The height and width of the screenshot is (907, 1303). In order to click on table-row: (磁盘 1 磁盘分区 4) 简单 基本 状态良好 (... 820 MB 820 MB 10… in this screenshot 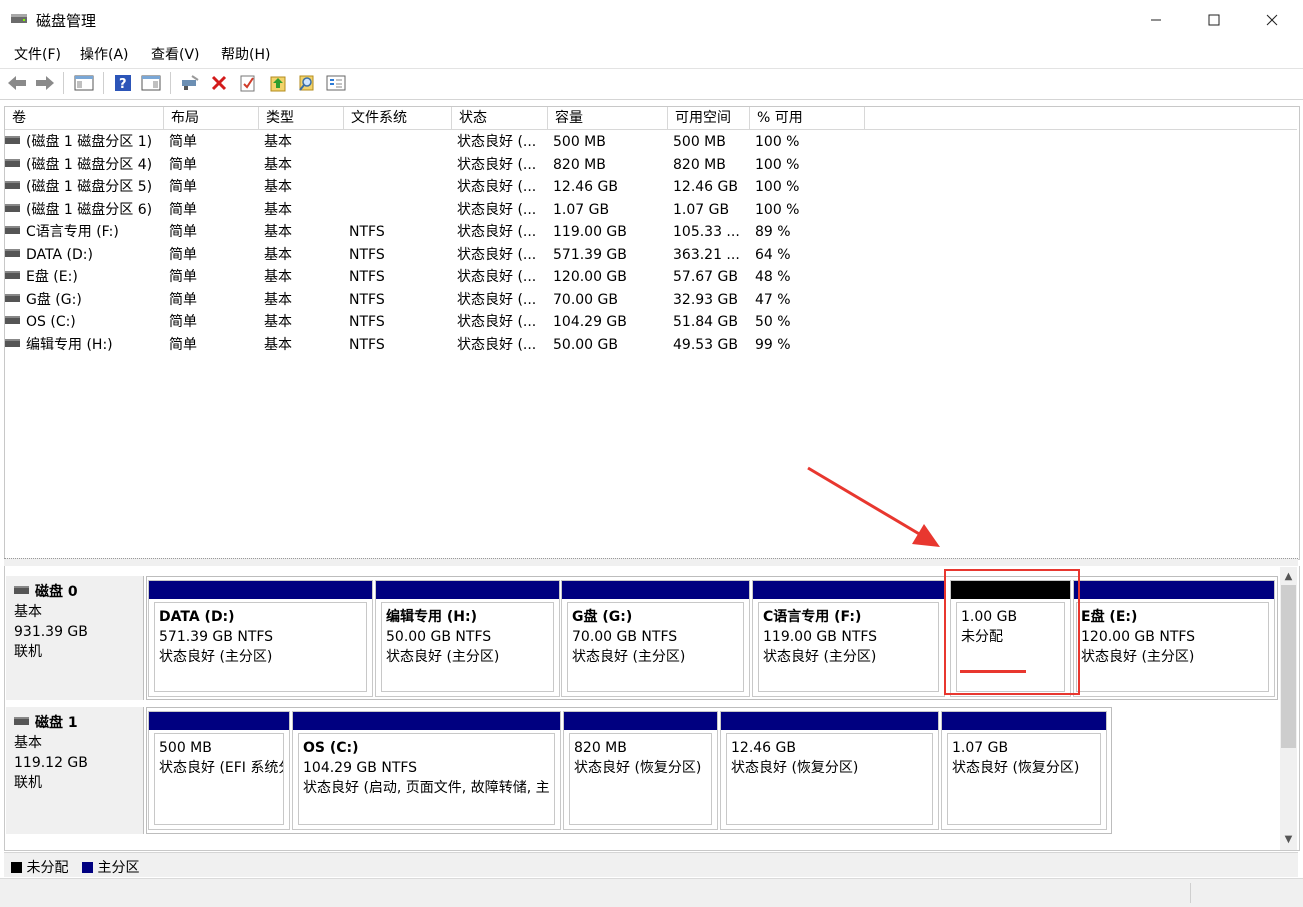, I will do `click(650, 165)`.